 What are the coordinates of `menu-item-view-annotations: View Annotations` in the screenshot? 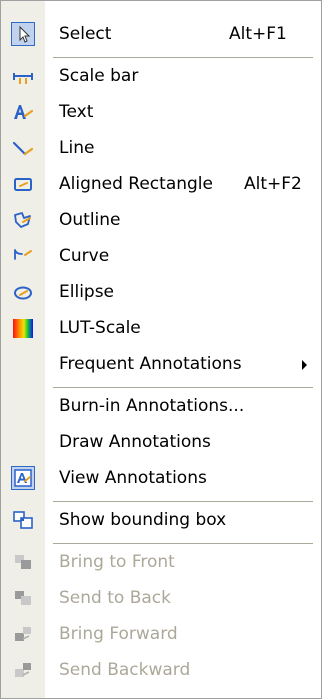 It's located at (161, 478).